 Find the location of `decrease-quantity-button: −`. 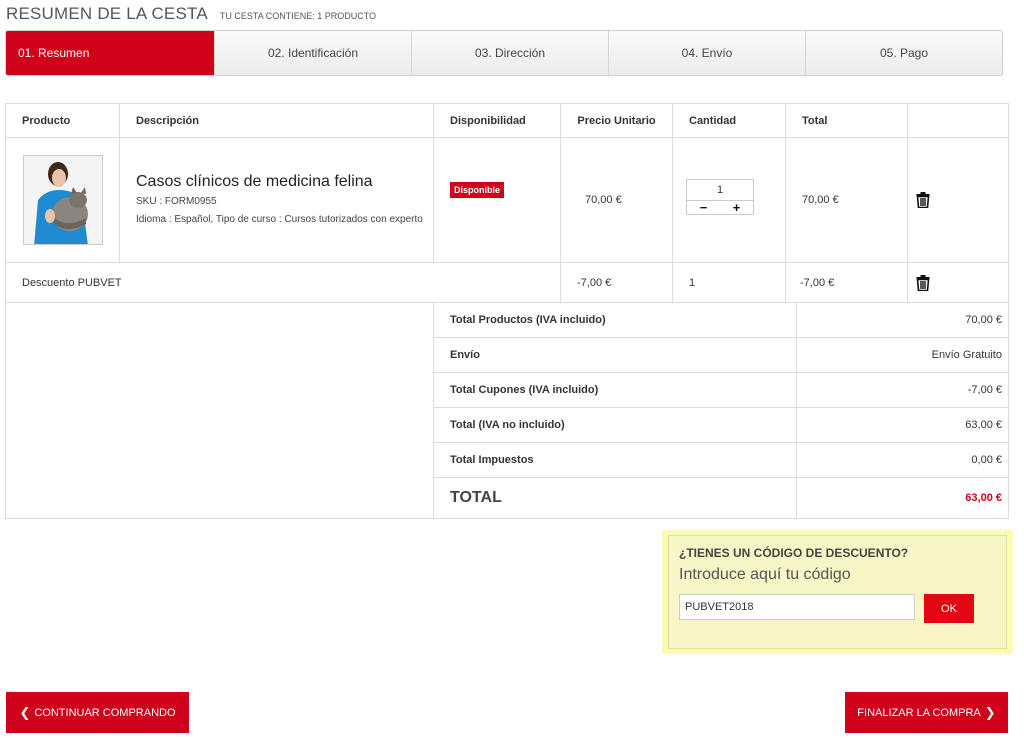

decrease-quantity-button: − is located at coordinates (703, 207).